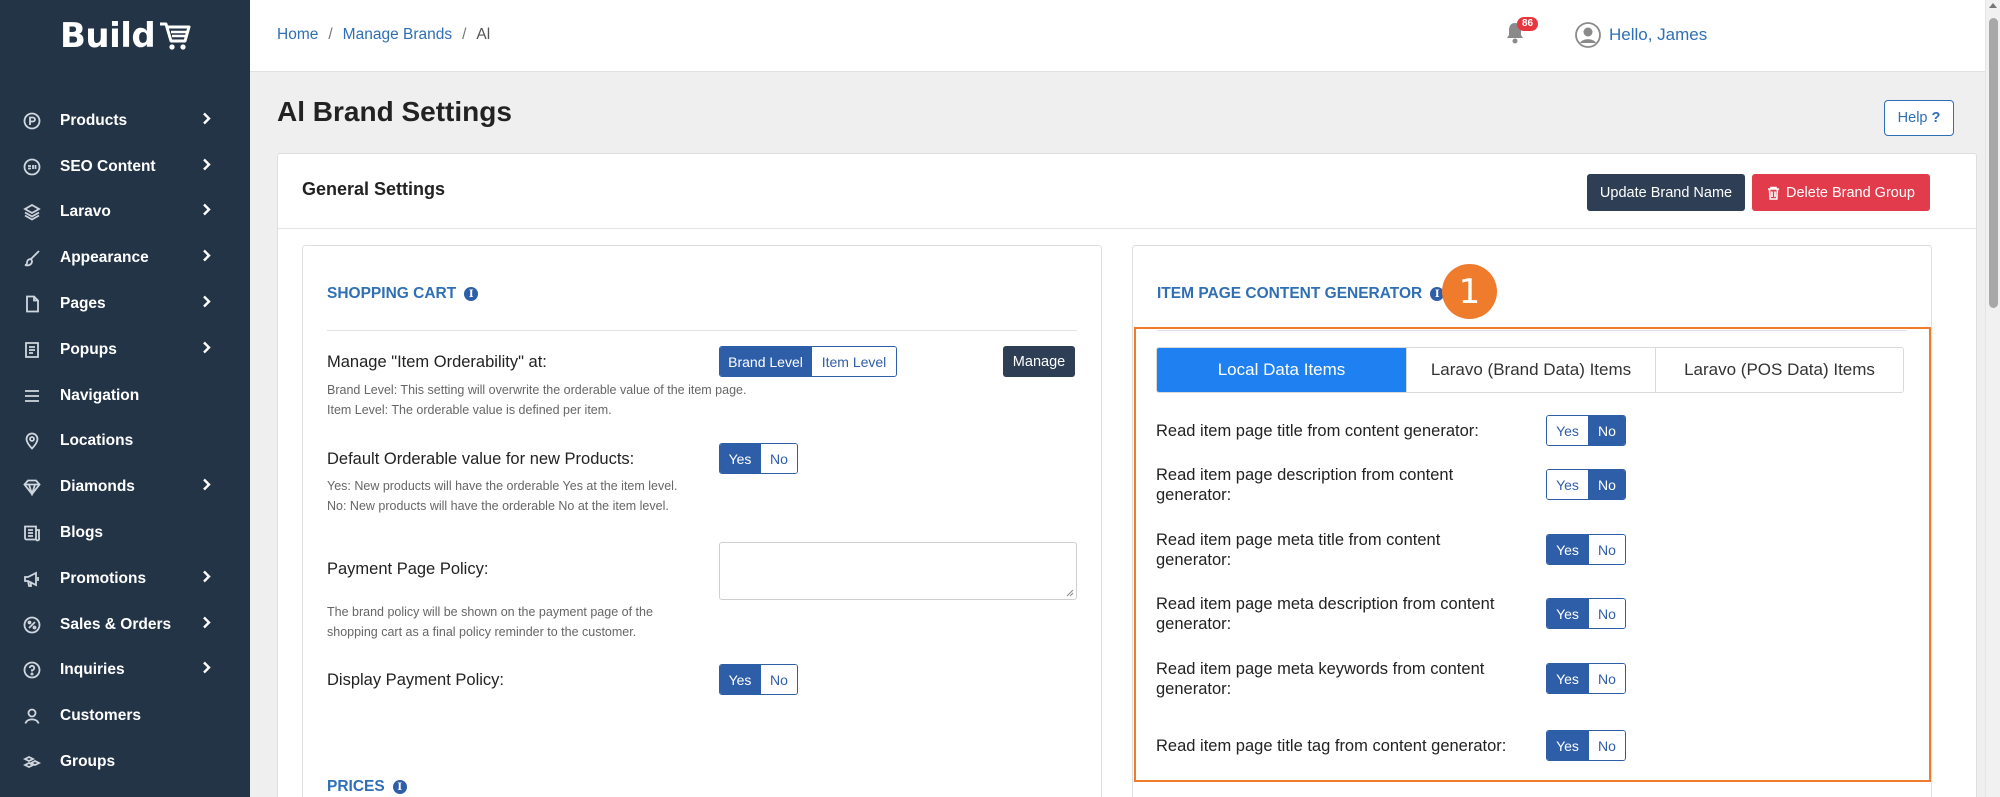 This screenshot has width=2000, height=797. Describe the element at coordinates (32, 167) in the screenshot. I see `seo-icon` at that location.